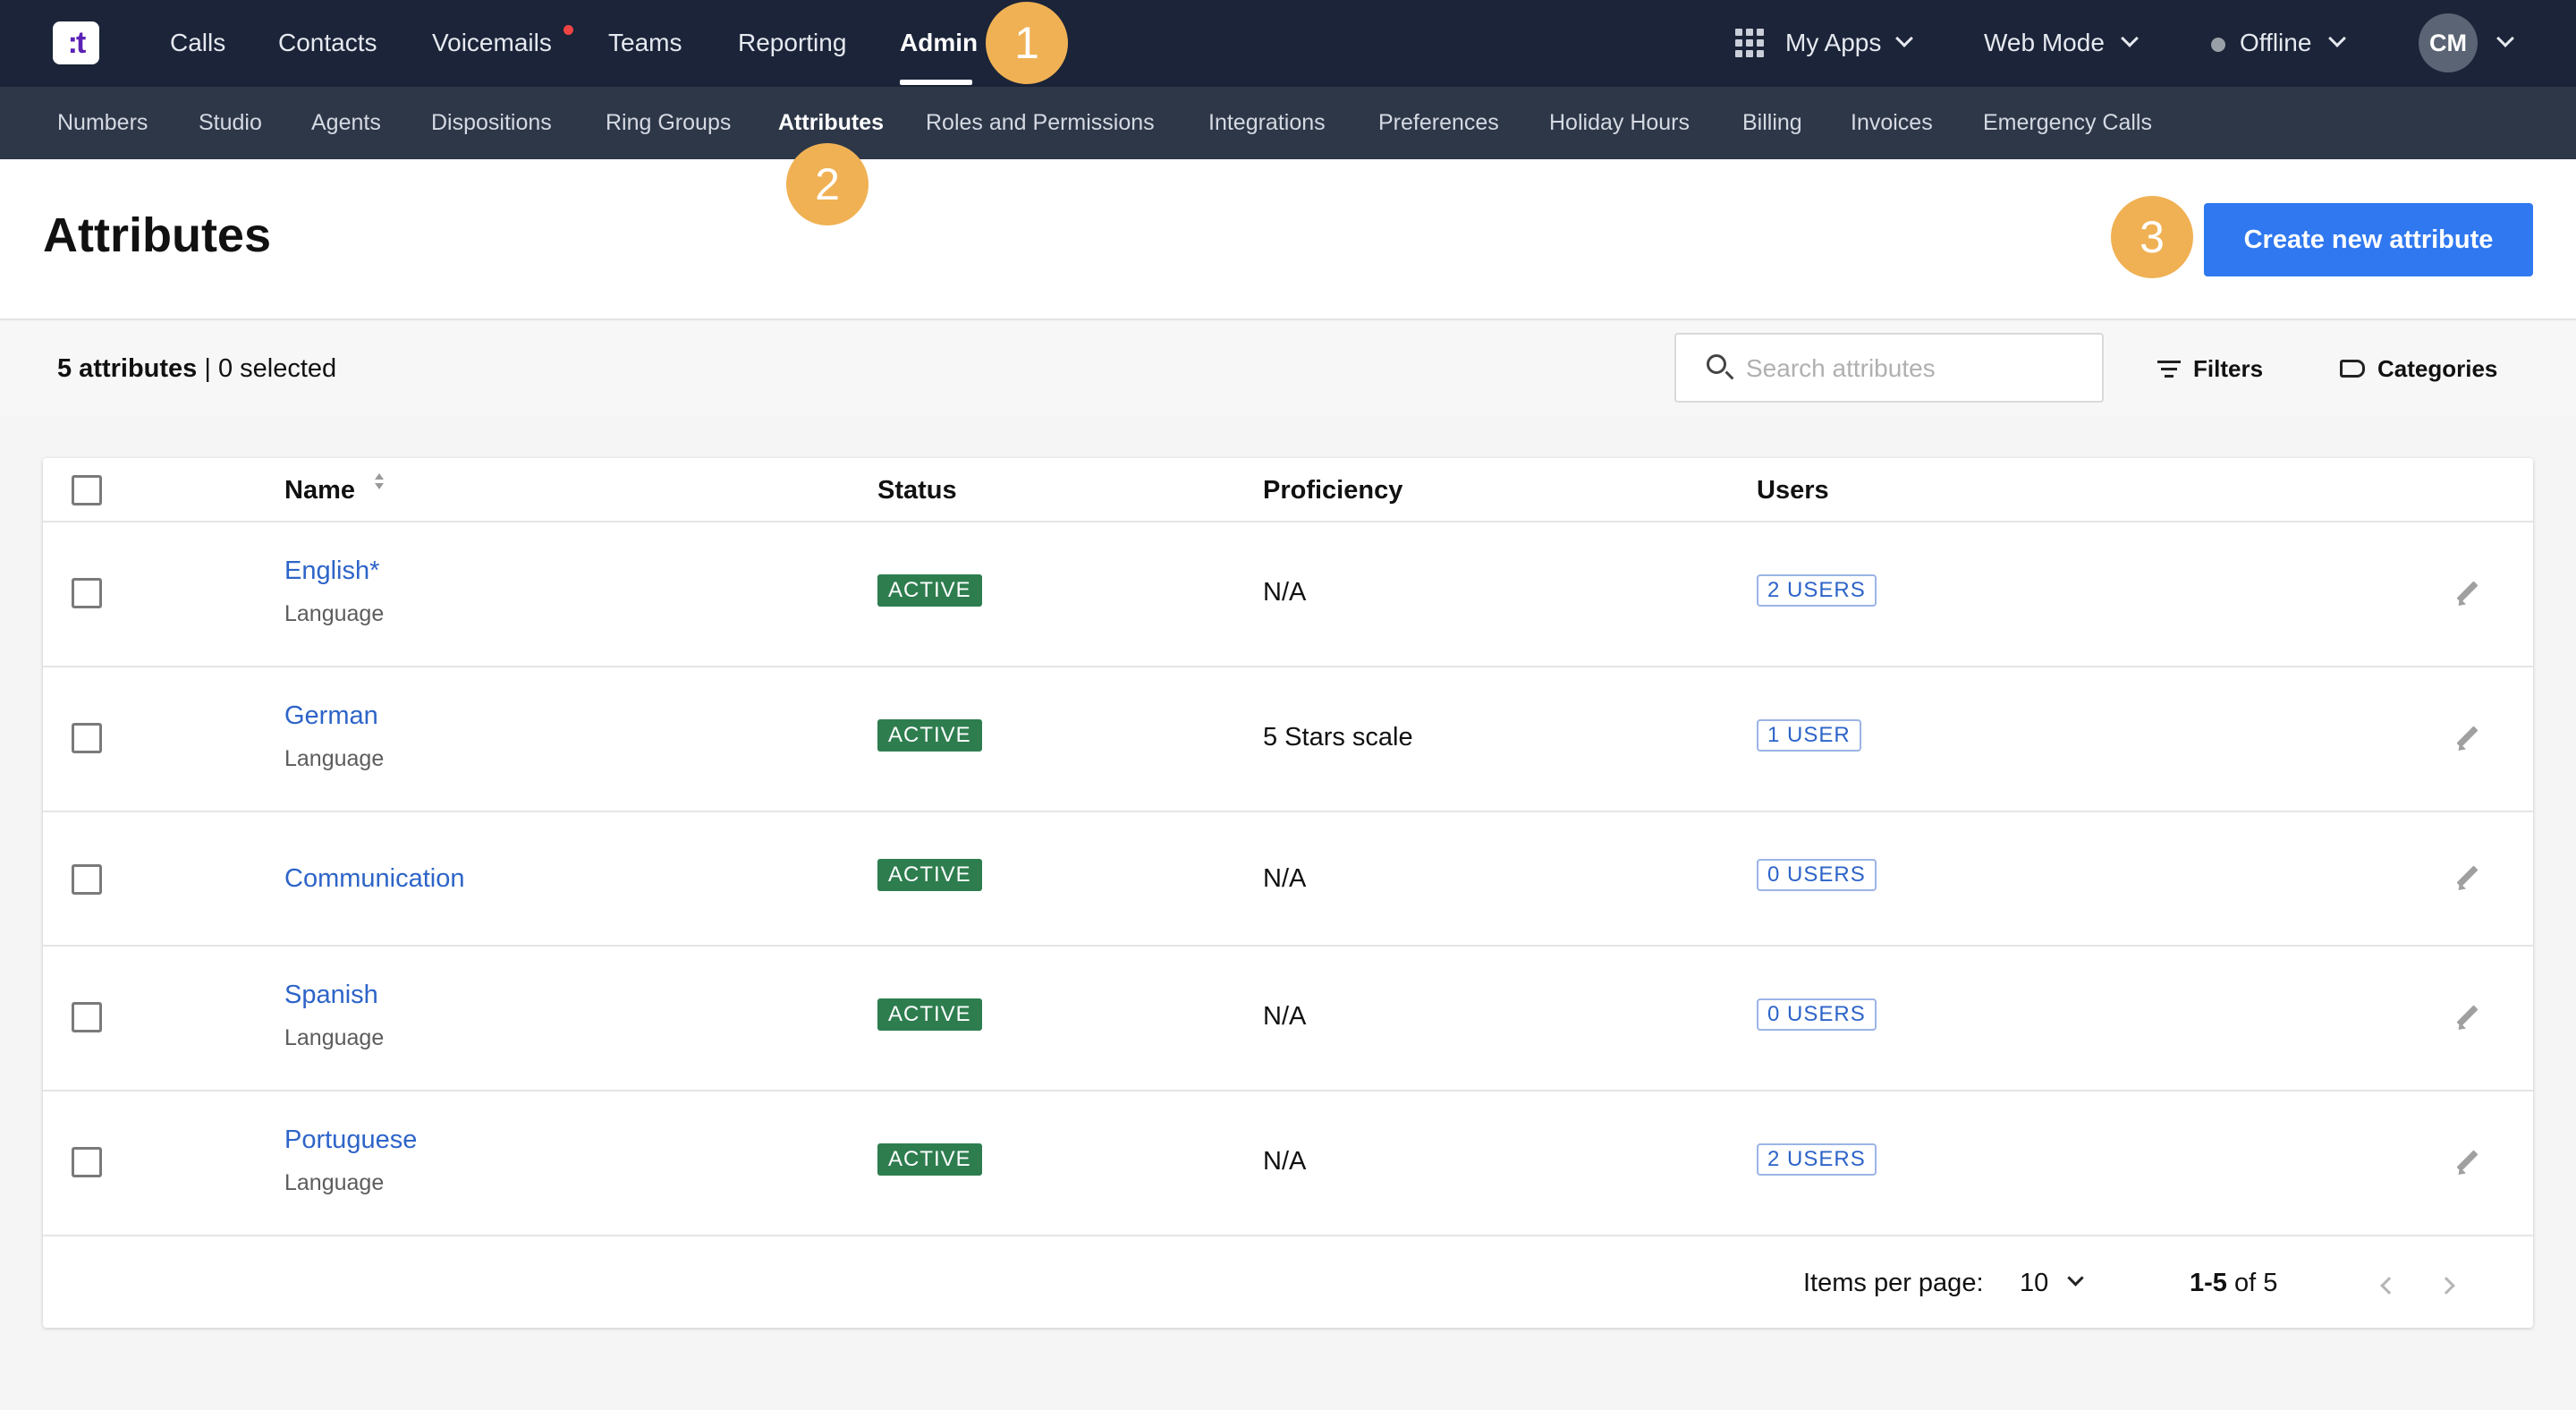  Describe the element at coordinates (2368, 240) in the screenshot. I see `create-new-attribute-button: Create new attribute` at that location.